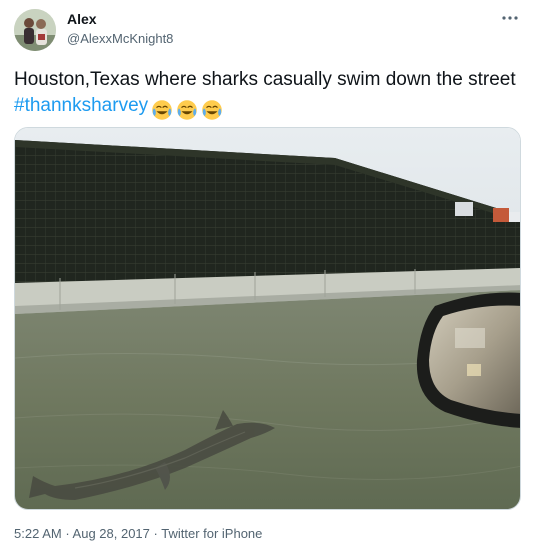 The width and height of the screenshot is (535, 541). What do you see at coordinates (82, 19) in the screenshot?
I see `display-name: Alex` at bounding box center [82, 19].